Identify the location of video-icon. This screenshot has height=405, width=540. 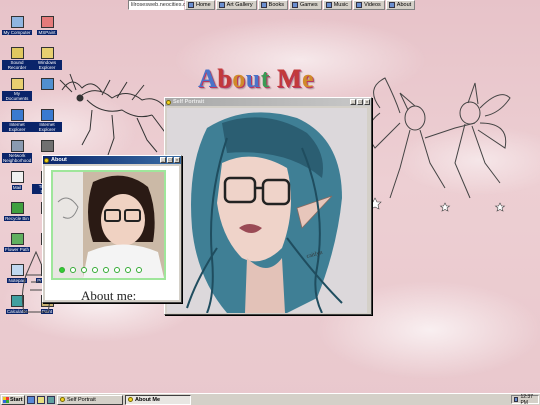
(359, 5).